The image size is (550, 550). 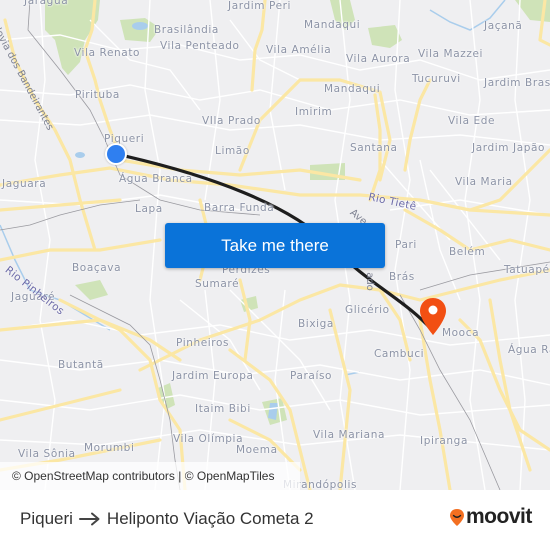 What do you see at coordinates (369, 281) in the screenshot?
I see `road-label-avenida-2: ado` at bounding box center [369, 281].